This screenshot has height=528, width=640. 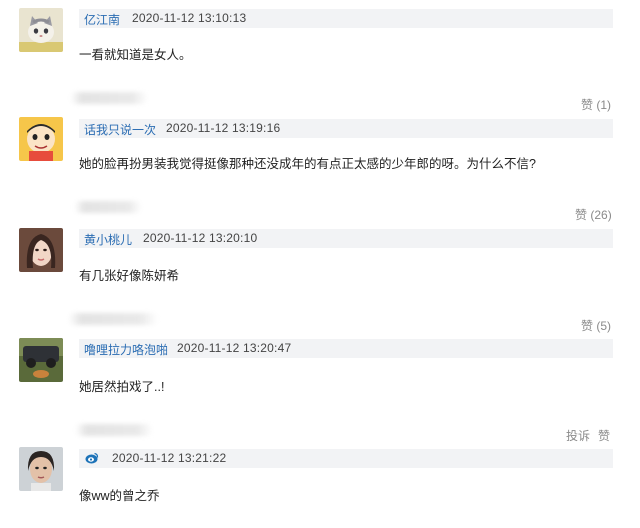 What do you see at coordinates (346, 18) in the screenshot?
I see `comment-meta-bar: 亿江南 2020-11-12 13:10:13` at bounding box center [346, 18].